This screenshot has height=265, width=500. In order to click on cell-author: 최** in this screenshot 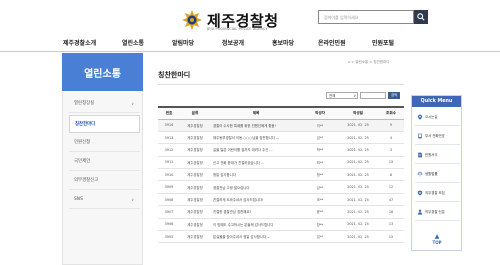, I will do `click(320, 163)`.